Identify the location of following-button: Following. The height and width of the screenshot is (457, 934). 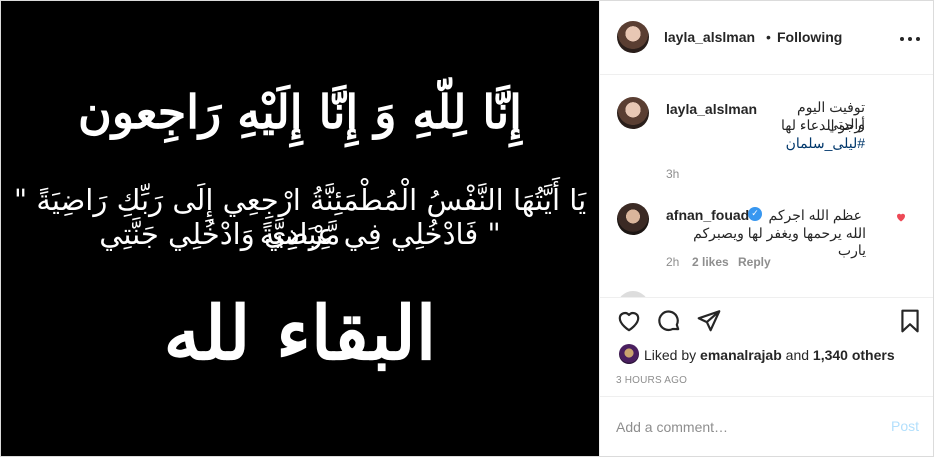
(809, 37).